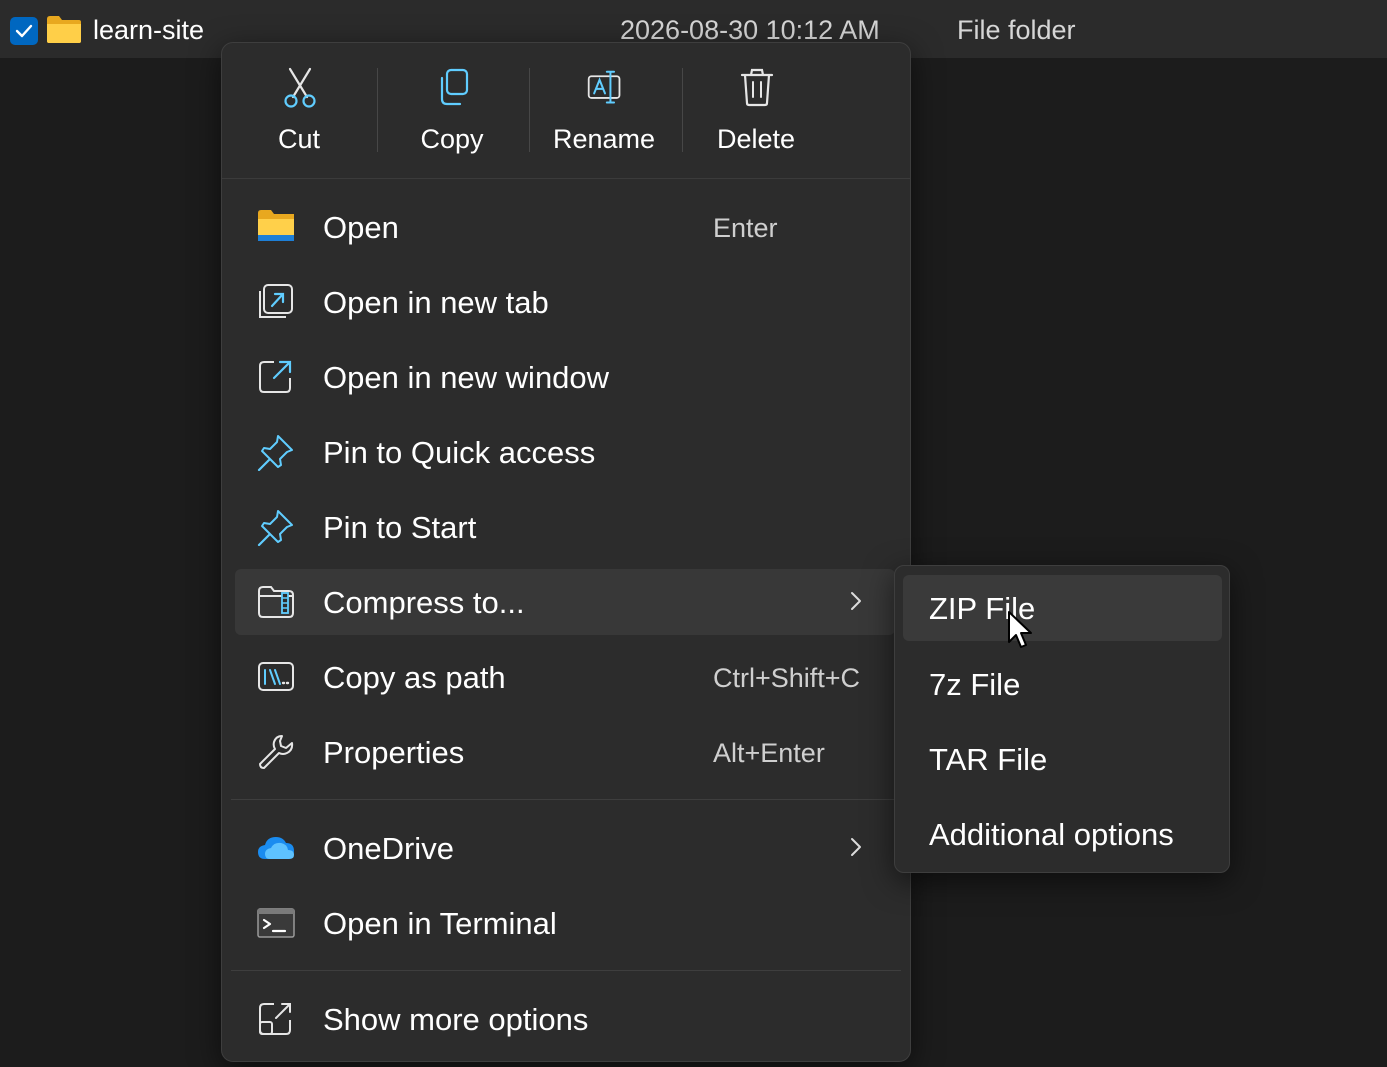 Image resolution: width=1387 pixels, height=1067 pixels. What do you see at coordinates (394, 752) in the screenshot?
I see `menu-item-label: Properties` at bounding box center [394, 752].